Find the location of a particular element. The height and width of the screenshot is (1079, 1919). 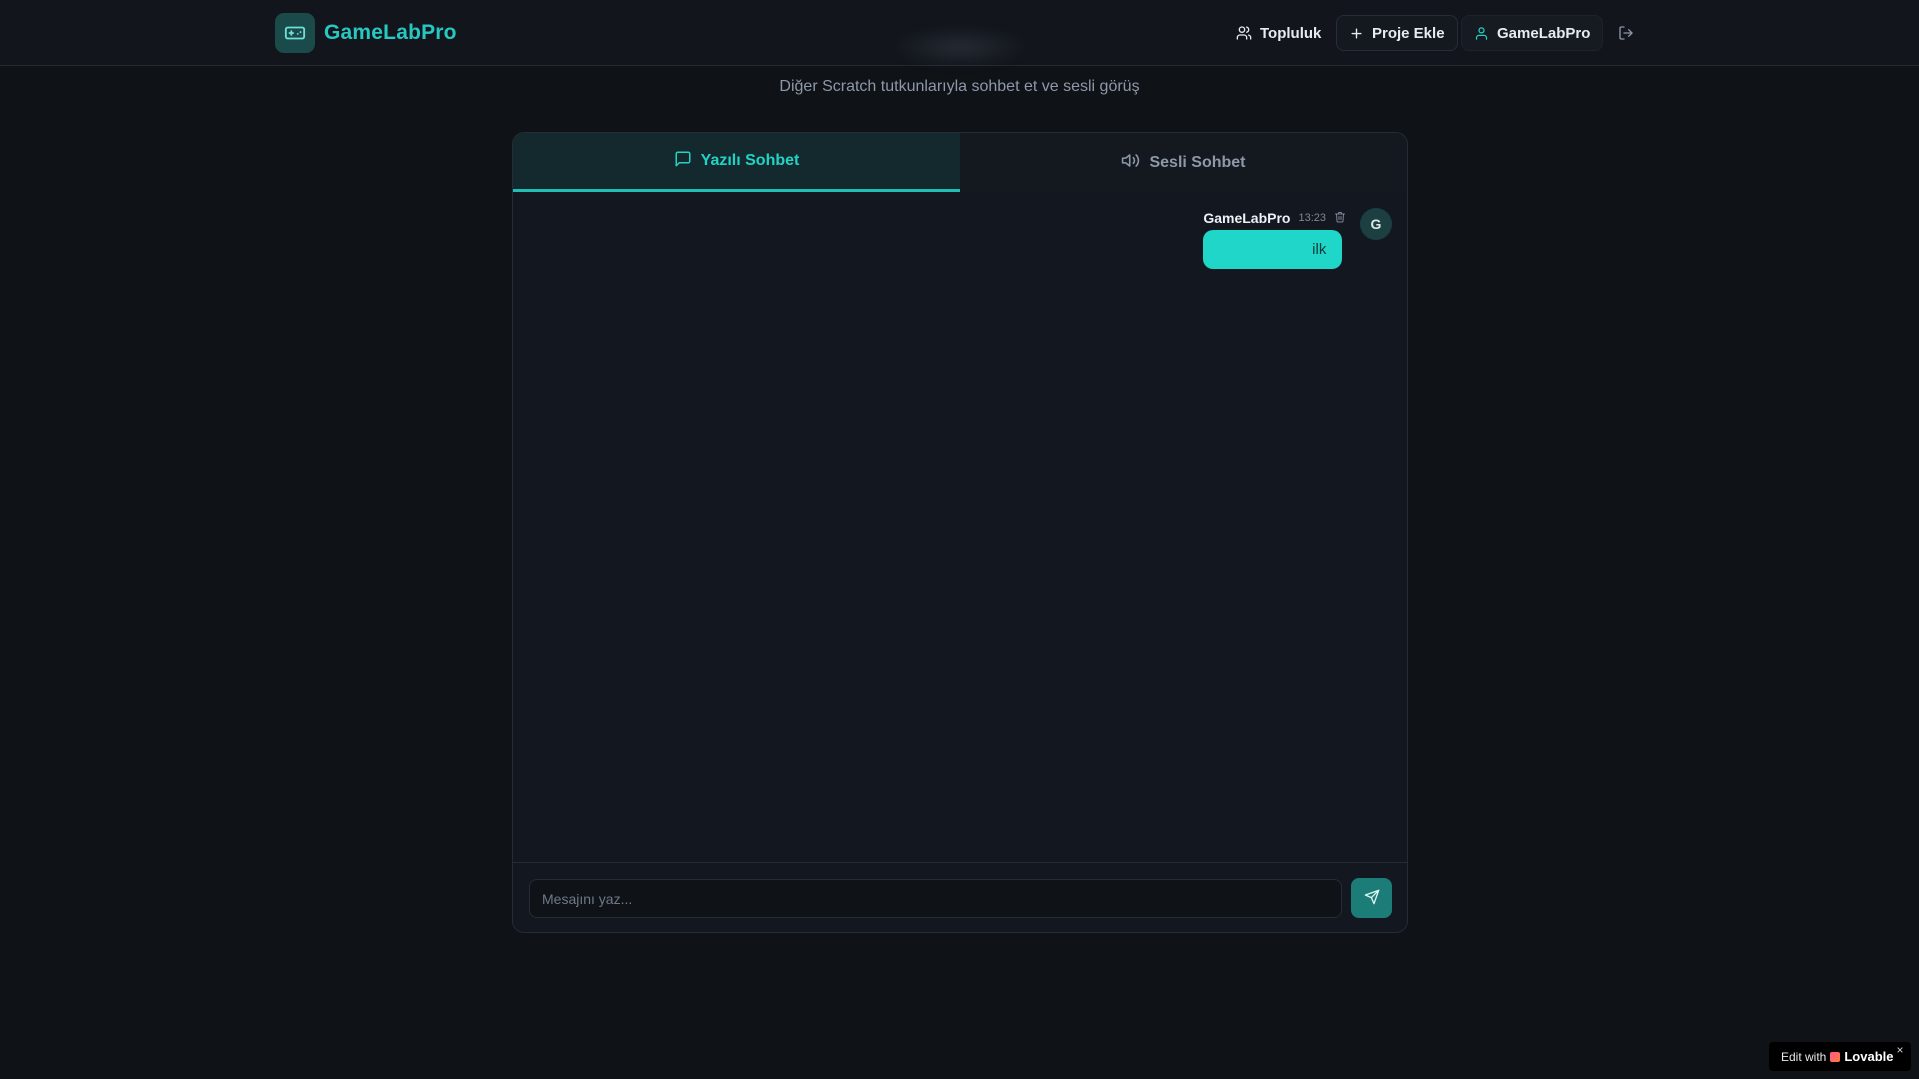

chat-tabs: Yazılı Sohbet Sesli Sohbet is located at coordinates (960, 162).